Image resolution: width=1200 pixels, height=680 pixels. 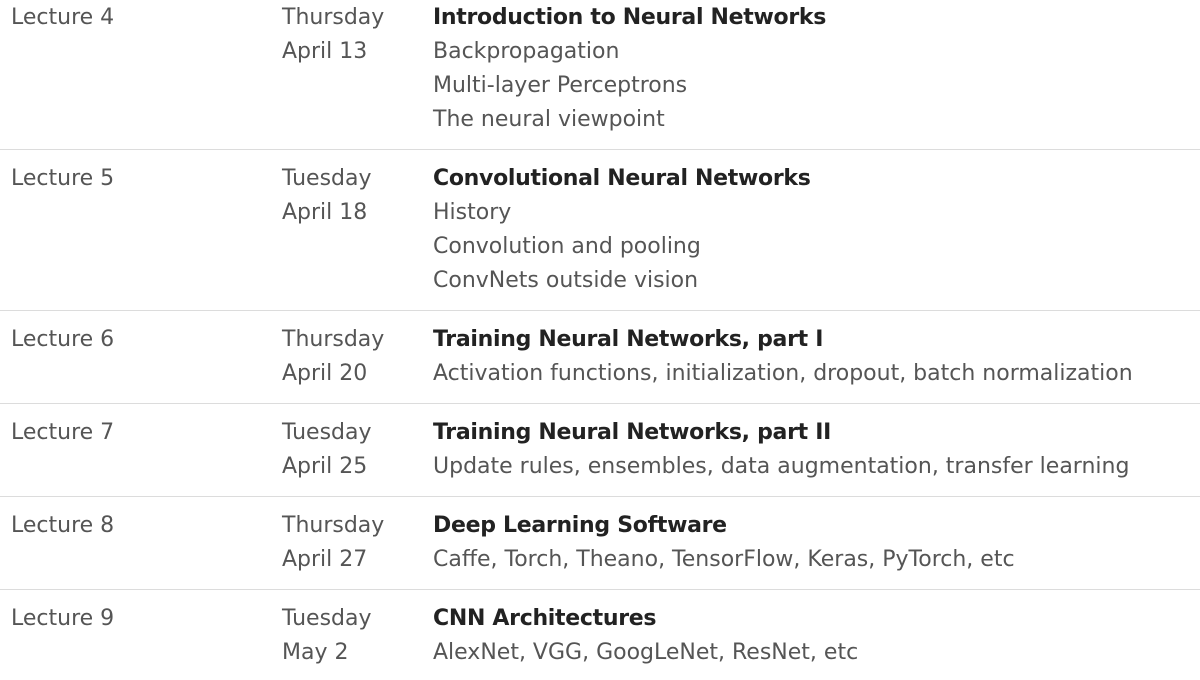 I want to click on lecture-label: Lecture 9, so click(x=63, y=618).